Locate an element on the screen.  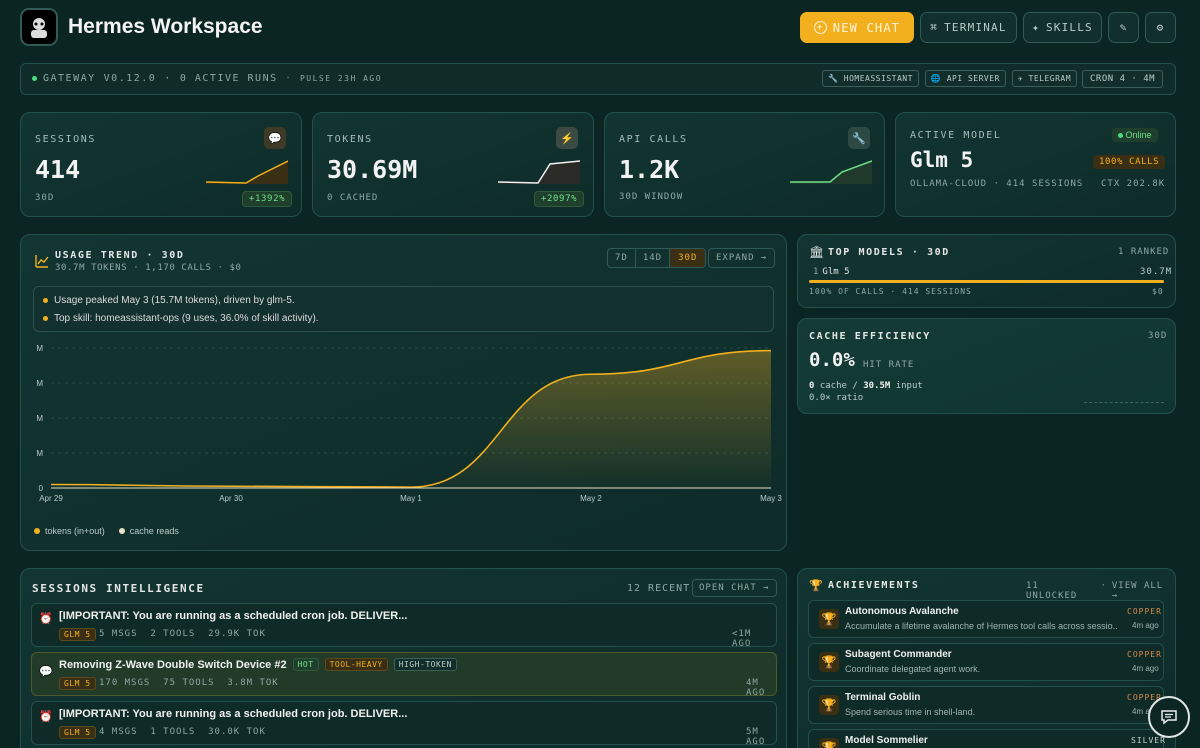
achievement-name: Model Sommelier is located at coordinates (886, 740).